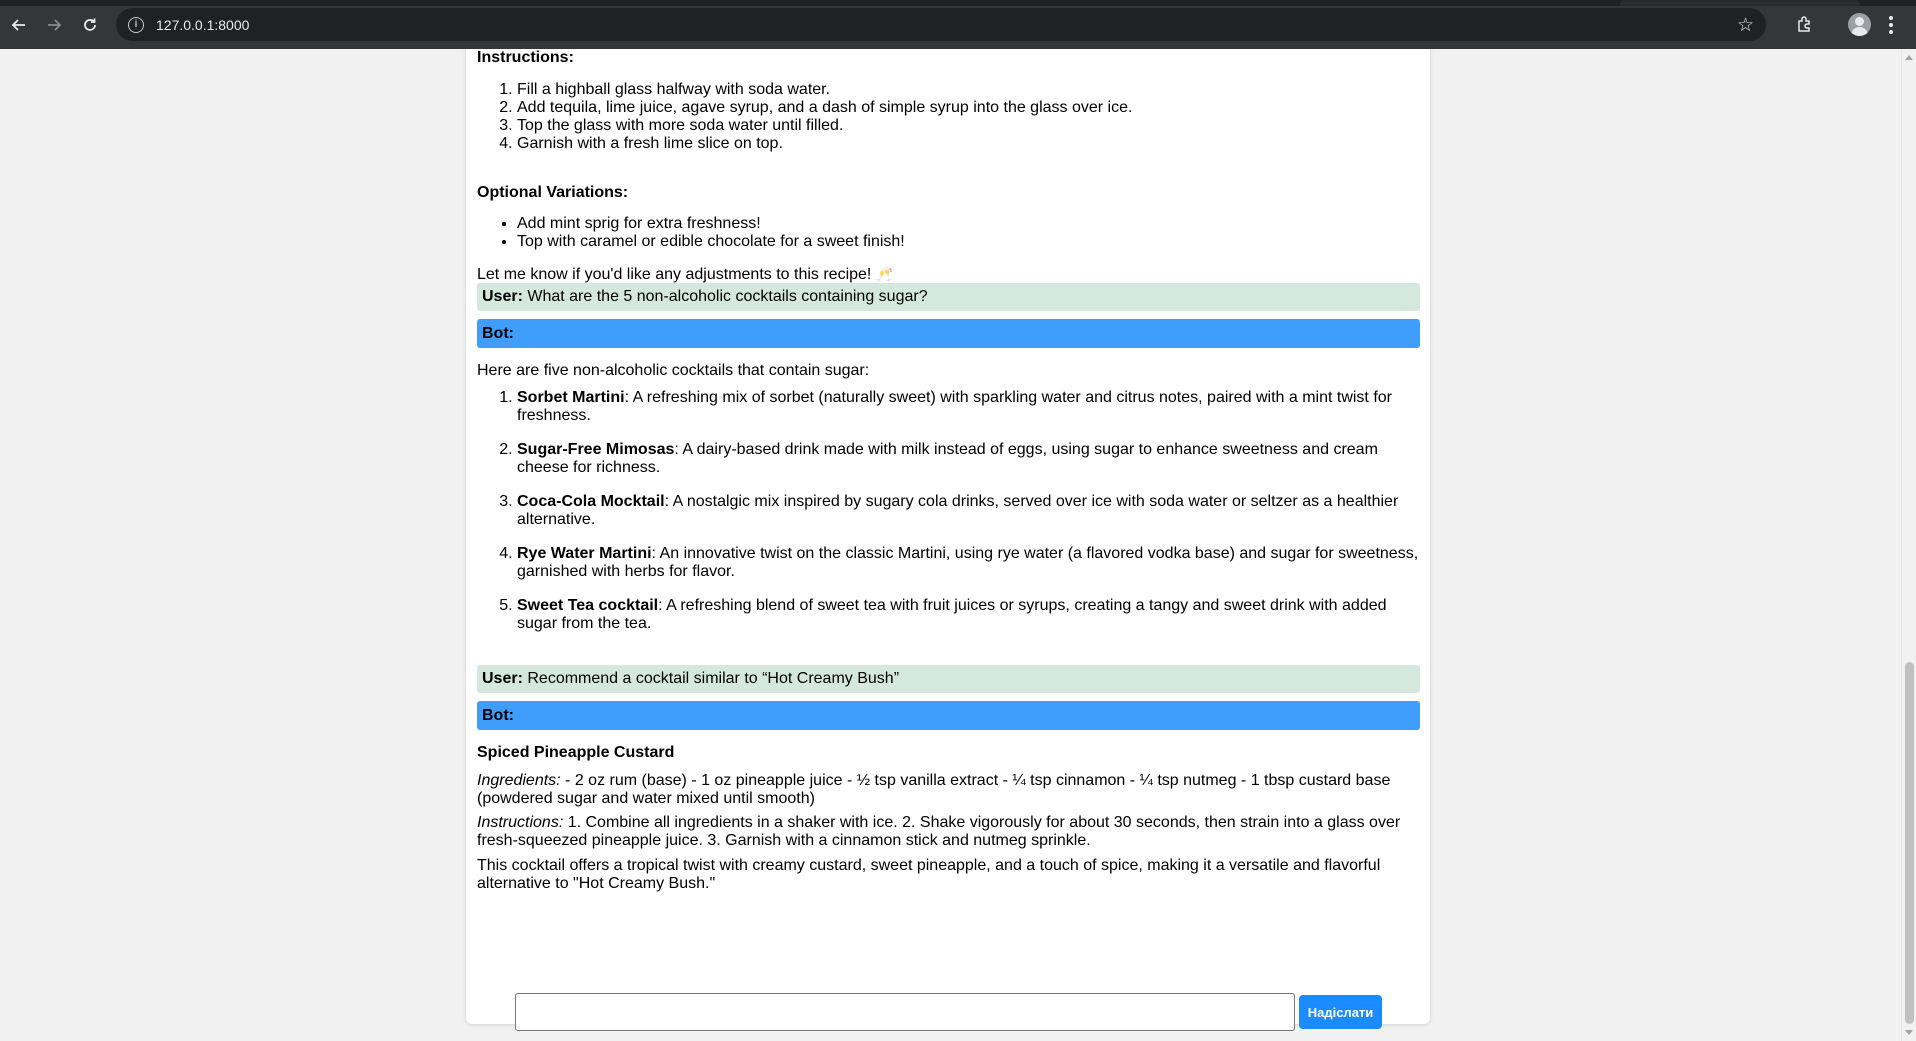 This screenshot has width=1916, height=1041. What do you see at coordinates (1859, 24) in the screenshot?
I see `profile-avatar-icon` at bounding box center [1859, 24].